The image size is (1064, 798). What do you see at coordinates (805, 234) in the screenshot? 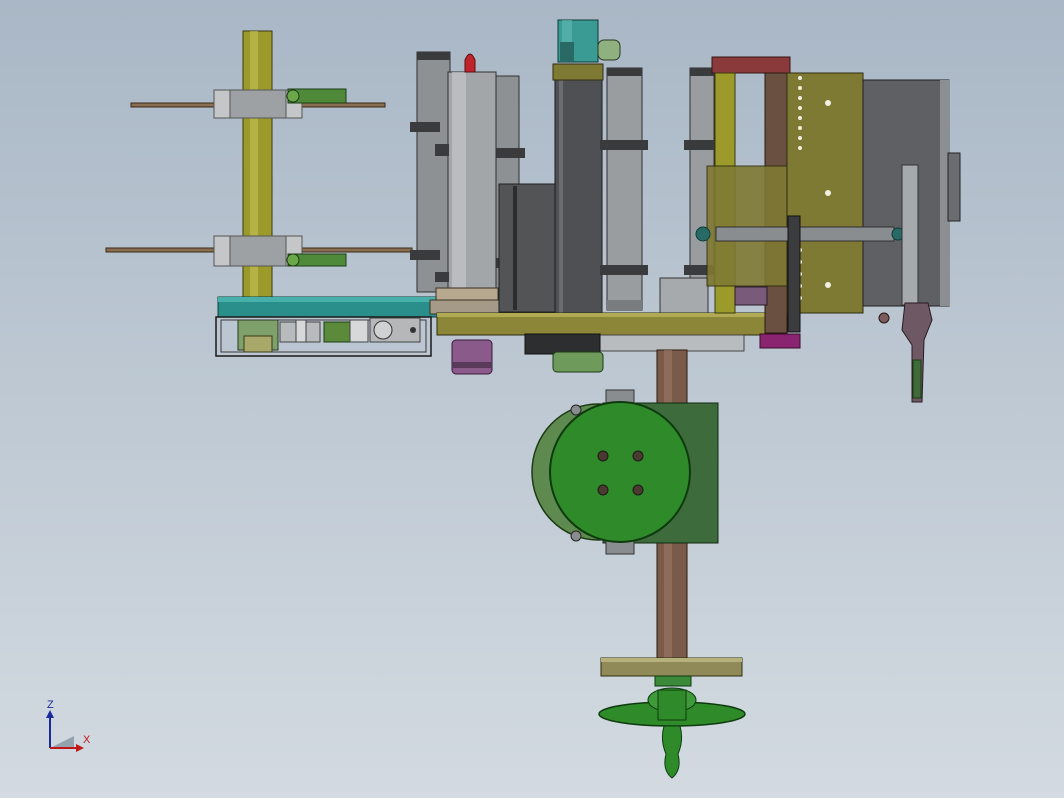
I see `guide-rod` at bounding box center [805, 234].